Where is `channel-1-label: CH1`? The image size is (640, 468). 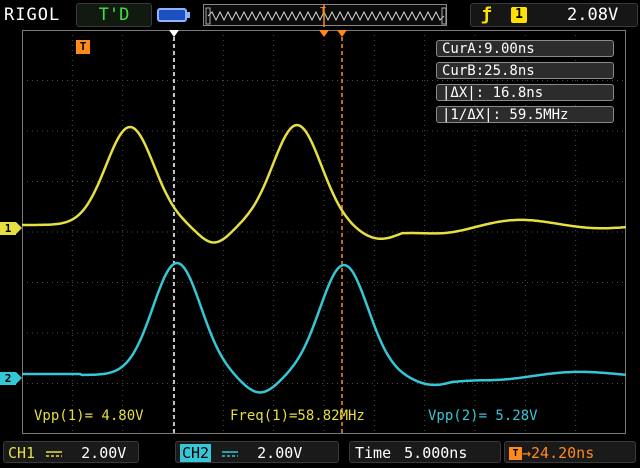 channel-1-label: CH1 is located at coordinates (22, 453).